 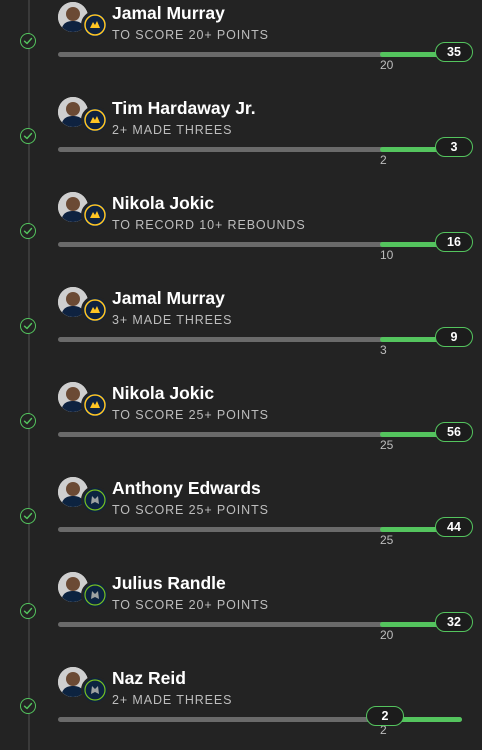 I want to click on actual-value-pill: 56, so click(x=454, y=432).